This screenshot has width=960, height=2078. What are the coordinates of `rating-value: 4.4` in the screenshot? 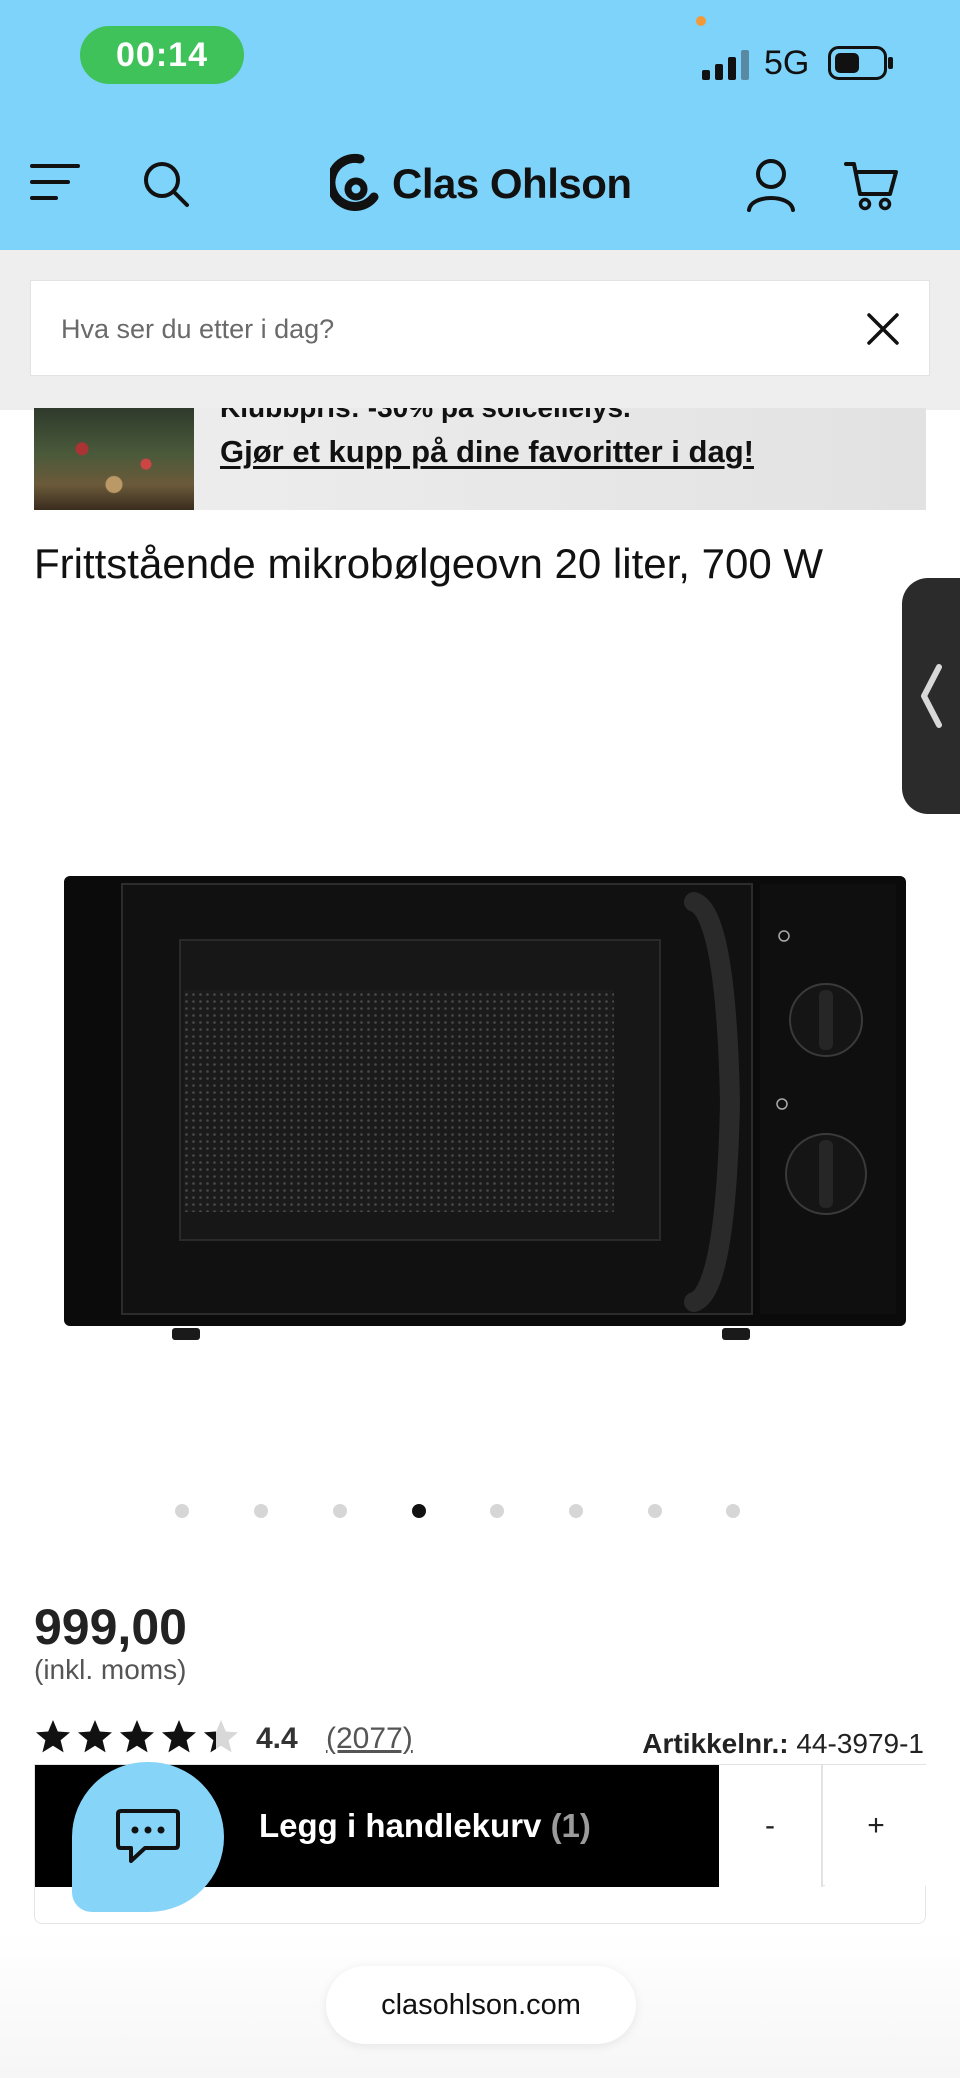 It's located at (277, 1738).